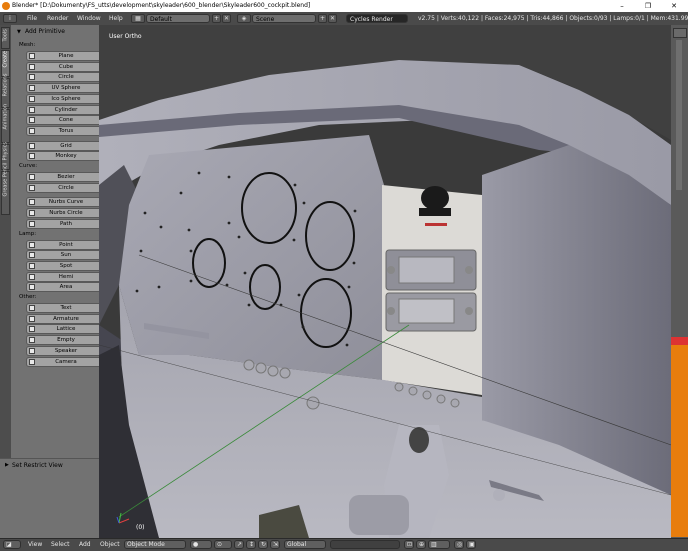 The image size is (688, 551). I want to click on editor-type-3d-icon: ◪, so click(12, 544).